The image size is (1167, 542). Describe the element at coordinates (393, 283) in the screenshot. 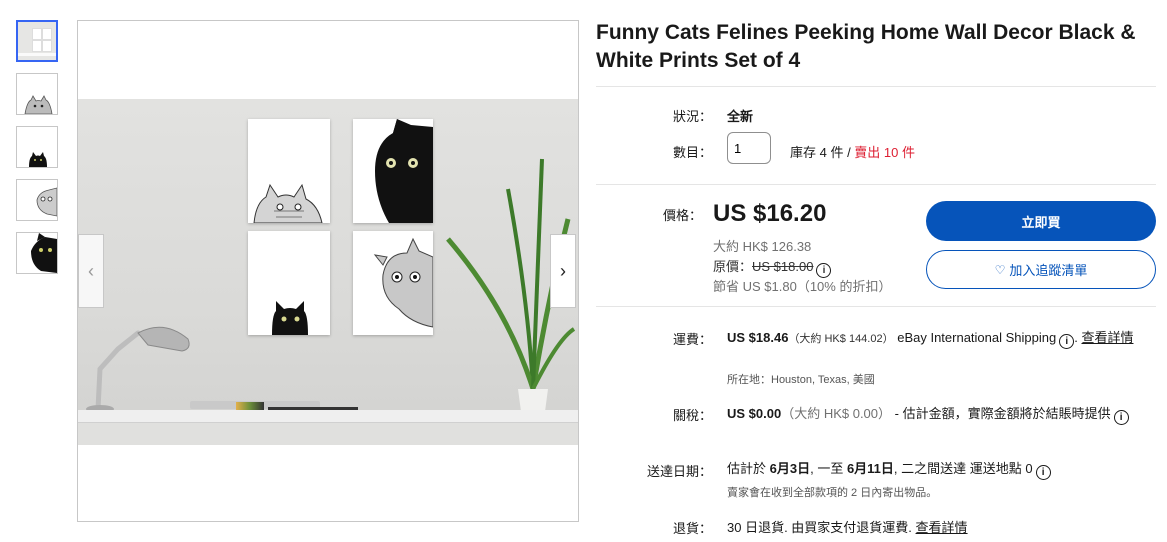

I see `print-grey-cat` at that location.